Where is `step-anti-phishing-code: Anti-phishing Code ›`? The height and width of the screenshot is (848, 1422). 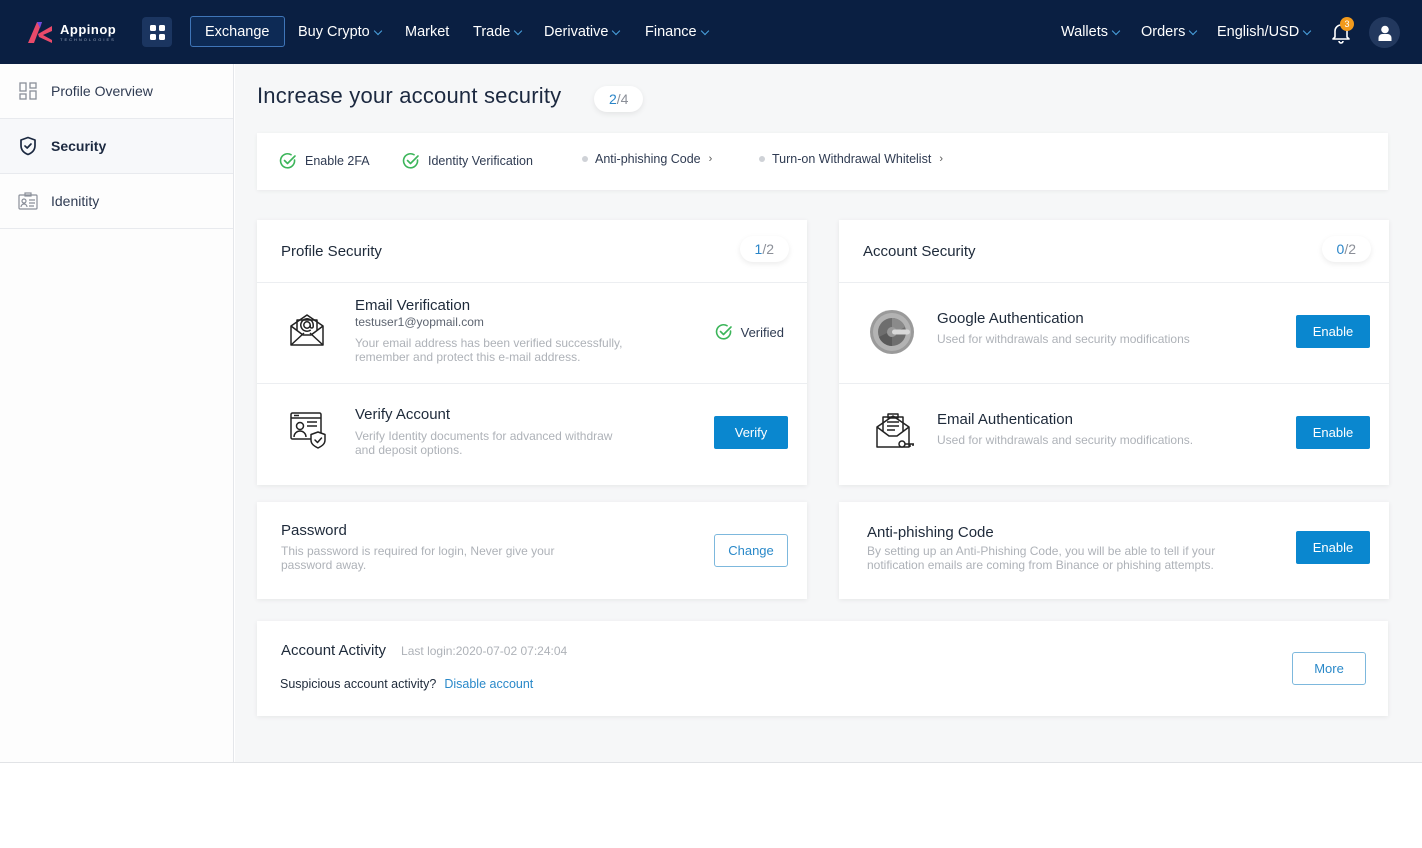
step-anti-phishing-code: Anti-phishing Code › is located at coordinates (647, 159).